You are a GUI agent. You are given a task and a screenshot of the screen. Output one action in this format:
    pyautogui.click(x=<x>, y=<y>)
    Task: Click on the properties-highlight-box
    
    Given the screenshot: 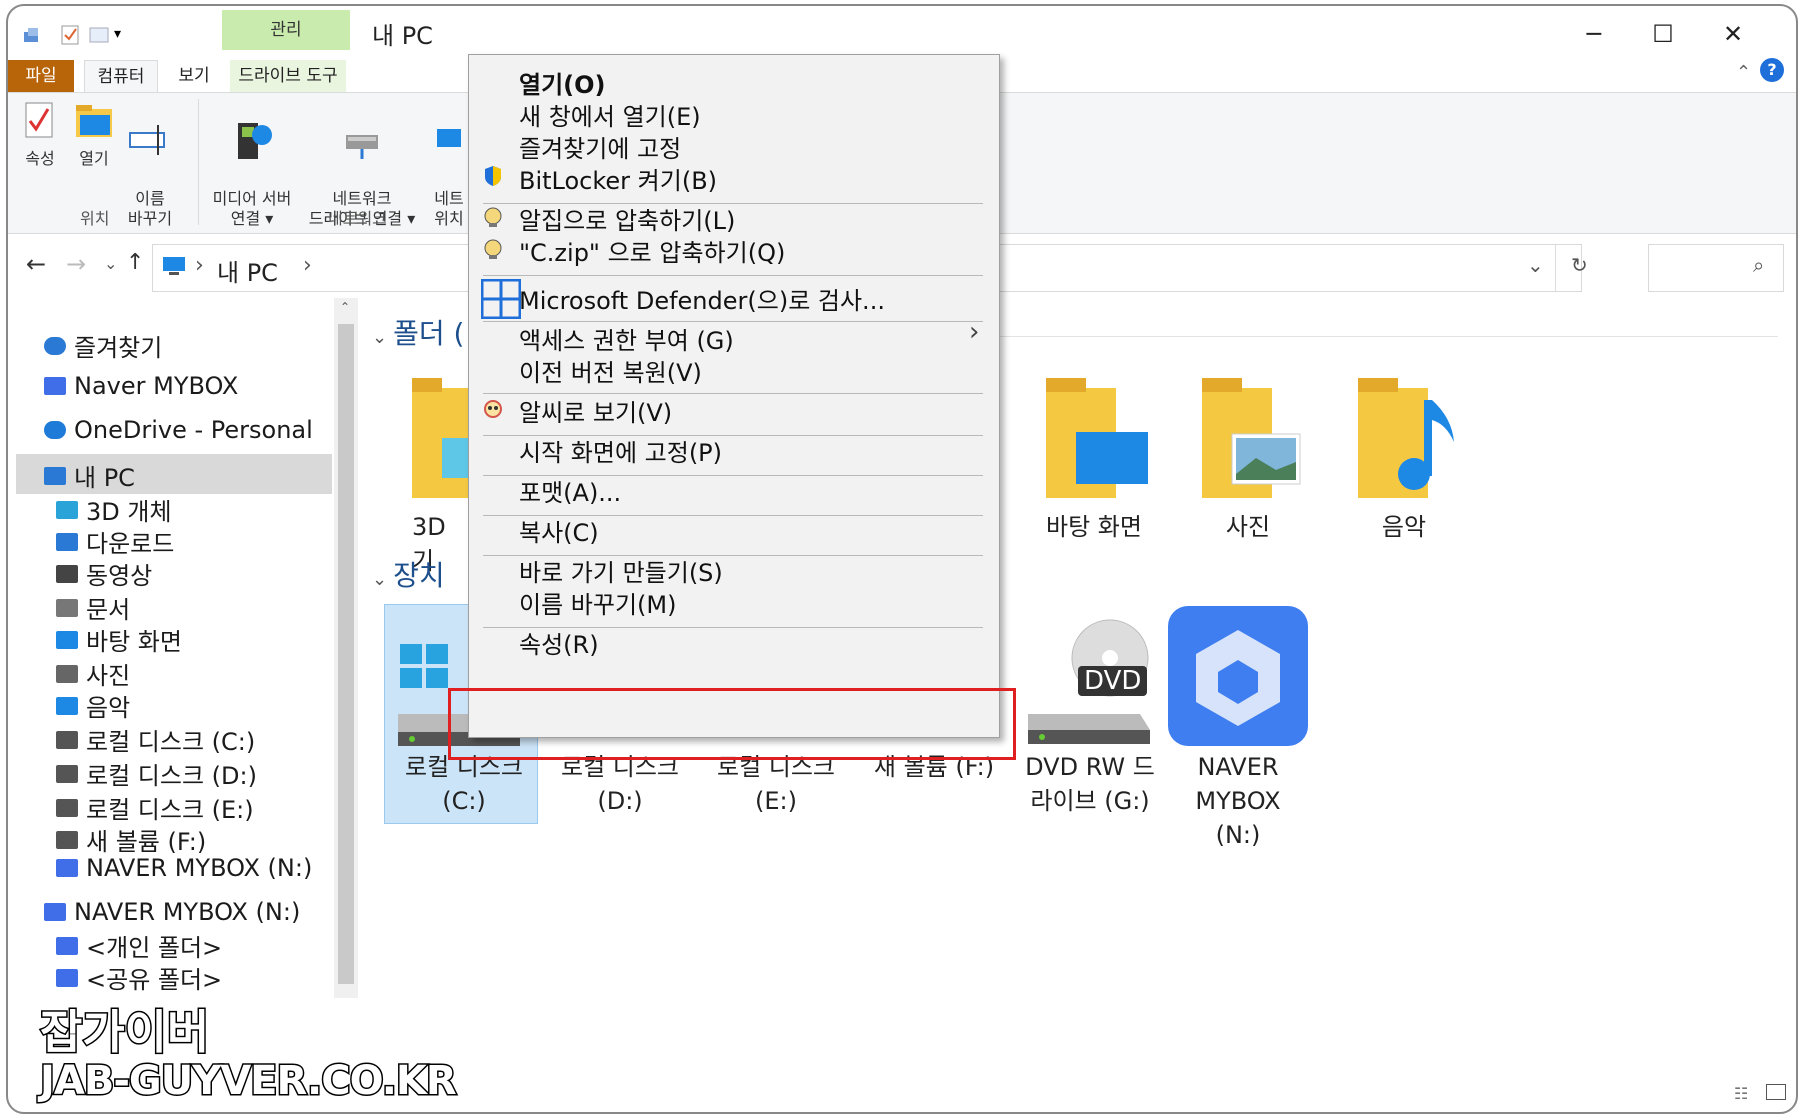 What is the action you would take?
    pyautogui.click(x=732, y=724)
    